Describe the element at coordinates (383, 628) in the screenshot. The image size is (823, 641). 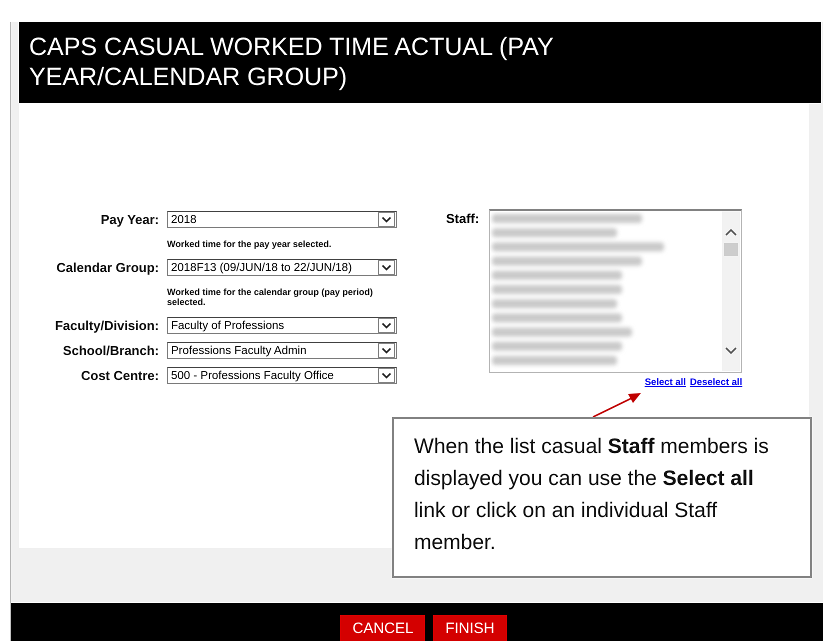
I see `dialog-button: CANCEL` at that location.